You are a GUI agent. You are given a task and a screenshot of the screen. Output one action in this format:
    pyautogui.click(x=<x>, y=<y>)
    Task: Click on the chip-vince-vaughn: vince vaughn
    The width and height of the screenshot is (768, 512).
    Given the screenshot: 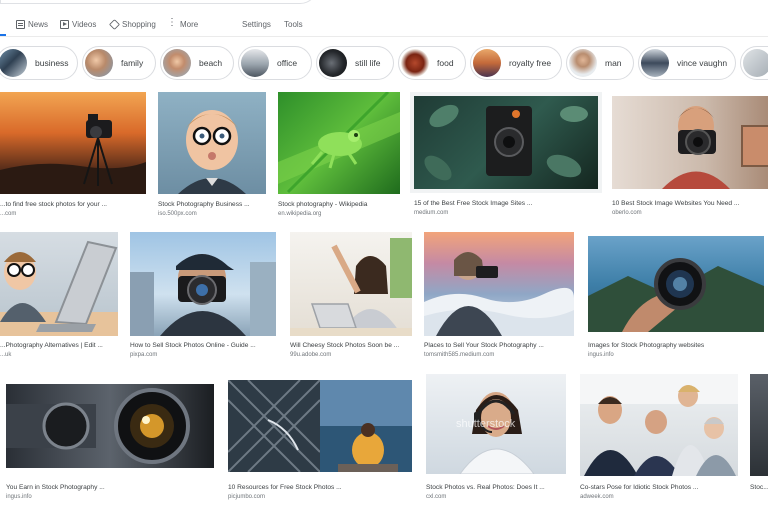 What is the action you would take?
    pyautogui.click(x=687, y=63)
    